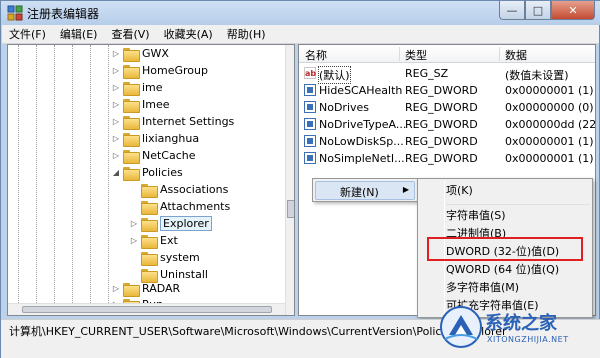 This screenshot has width=600, height=358. I want to click on table-row: HideSCAHealth REG_DWORD 0x00000001 (1), so click(447, 90).